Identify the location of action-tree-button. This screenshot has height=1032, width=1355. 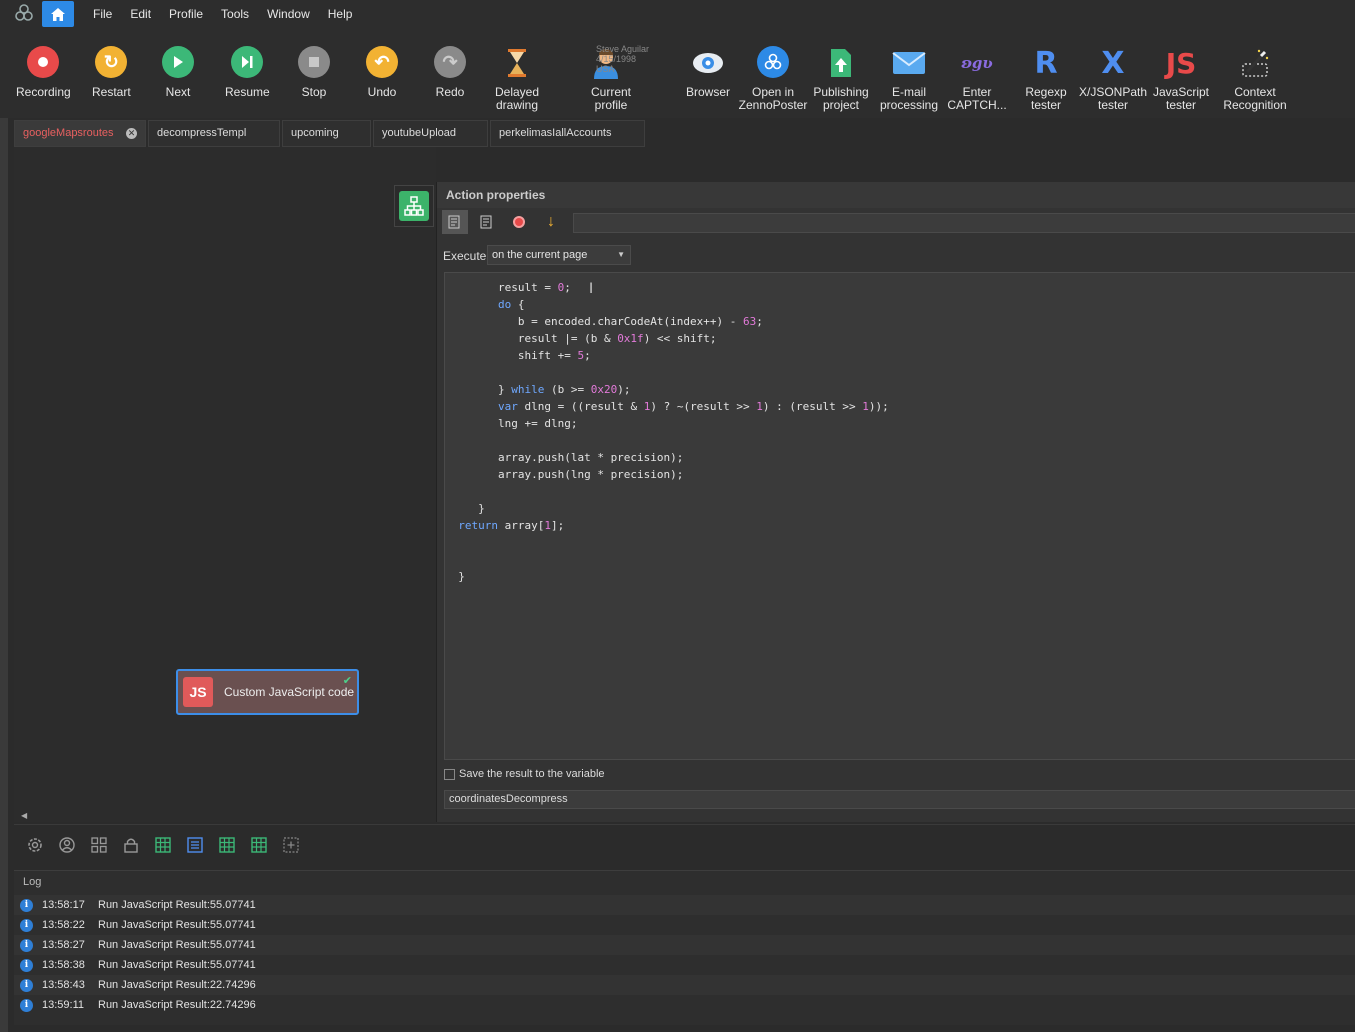
(414, 206).